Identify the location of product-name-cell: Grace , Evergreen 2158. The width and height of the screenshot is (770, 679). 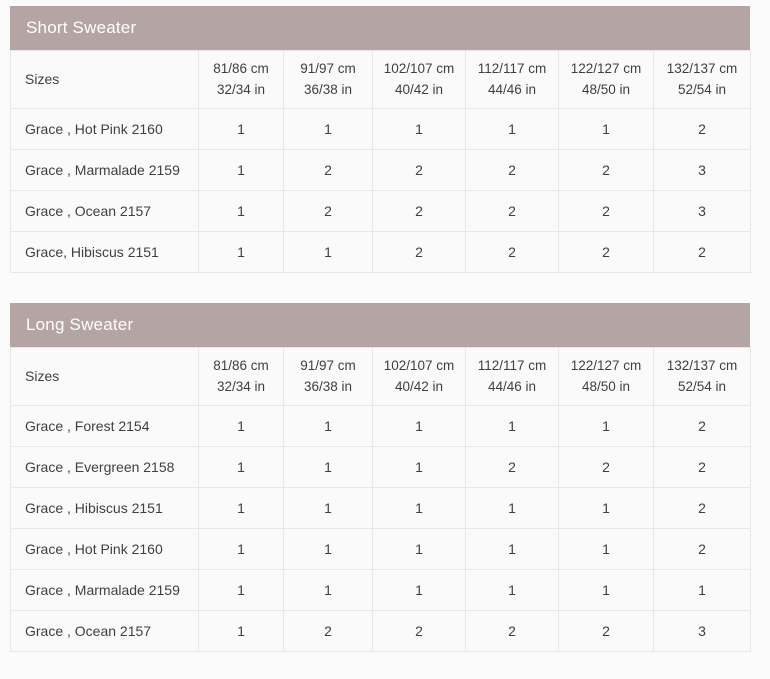
(104, 467).